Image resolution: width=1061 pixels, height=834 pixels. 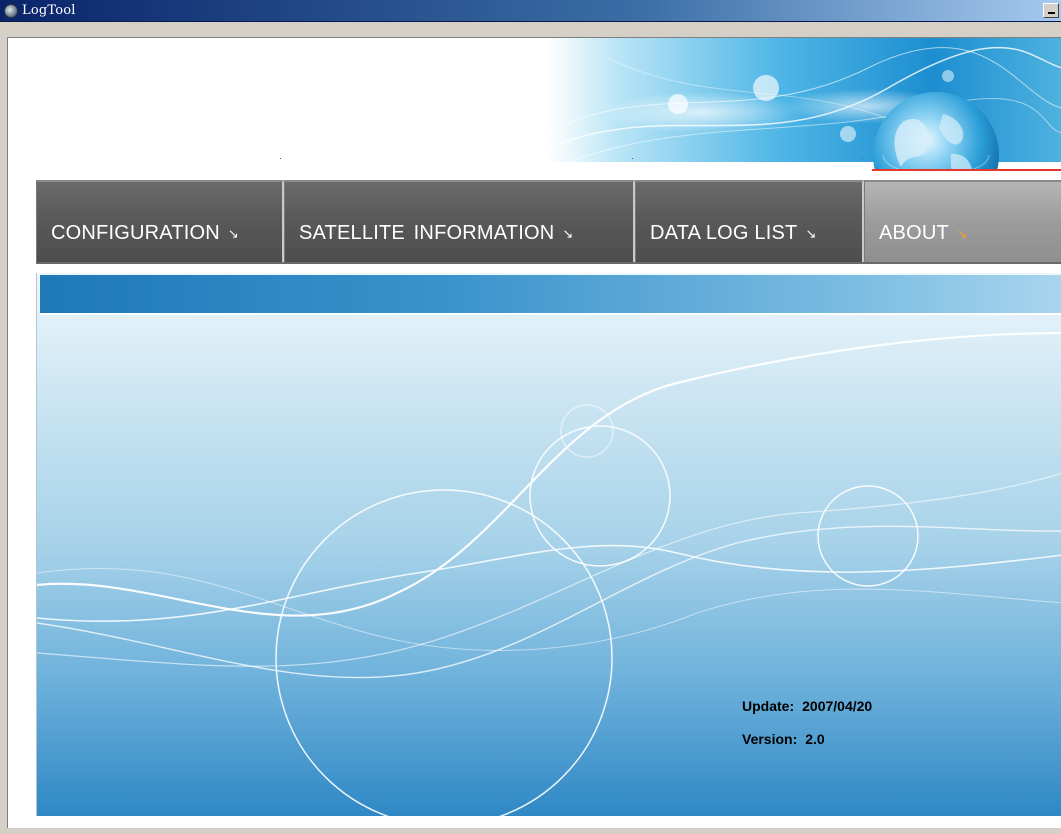 What do you see at coordinates (815, 739) in the screenshot?
I see `version-value: 2.0` at bounding box center [815, 739].